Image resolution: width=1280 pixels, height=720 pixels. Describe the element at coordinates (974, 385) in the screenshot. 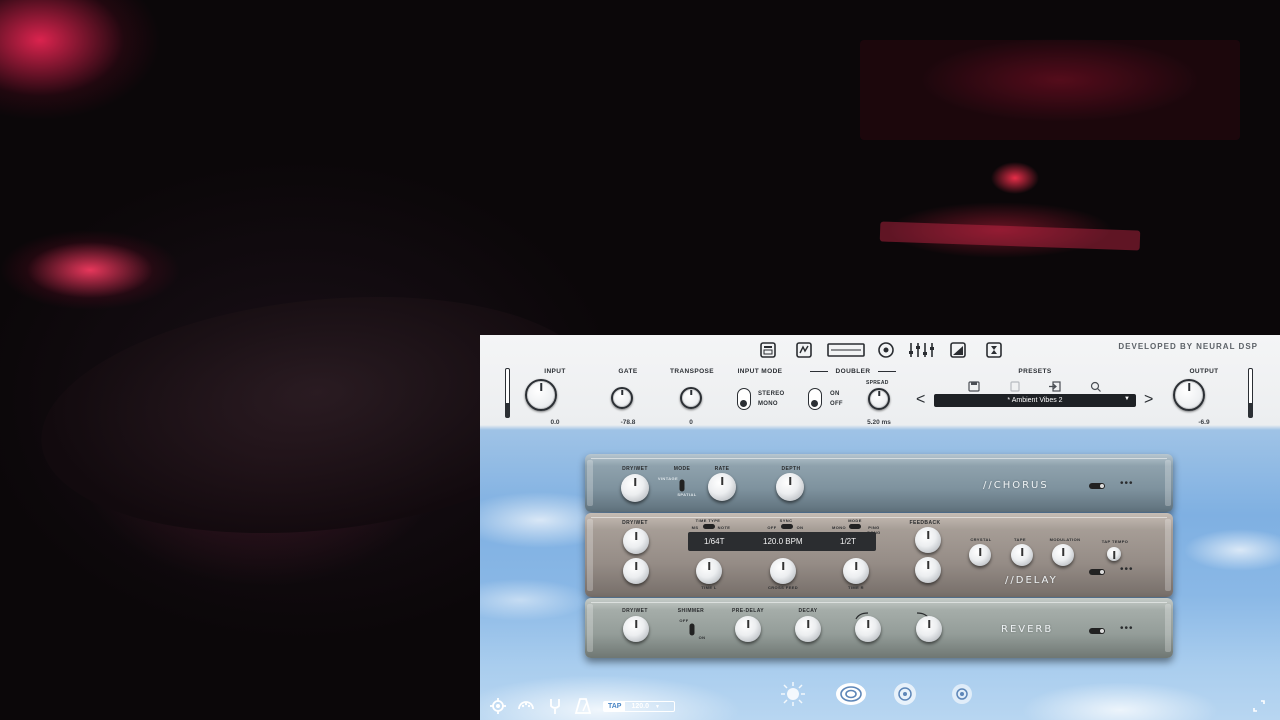

I see `save-preset-icon` at that location.